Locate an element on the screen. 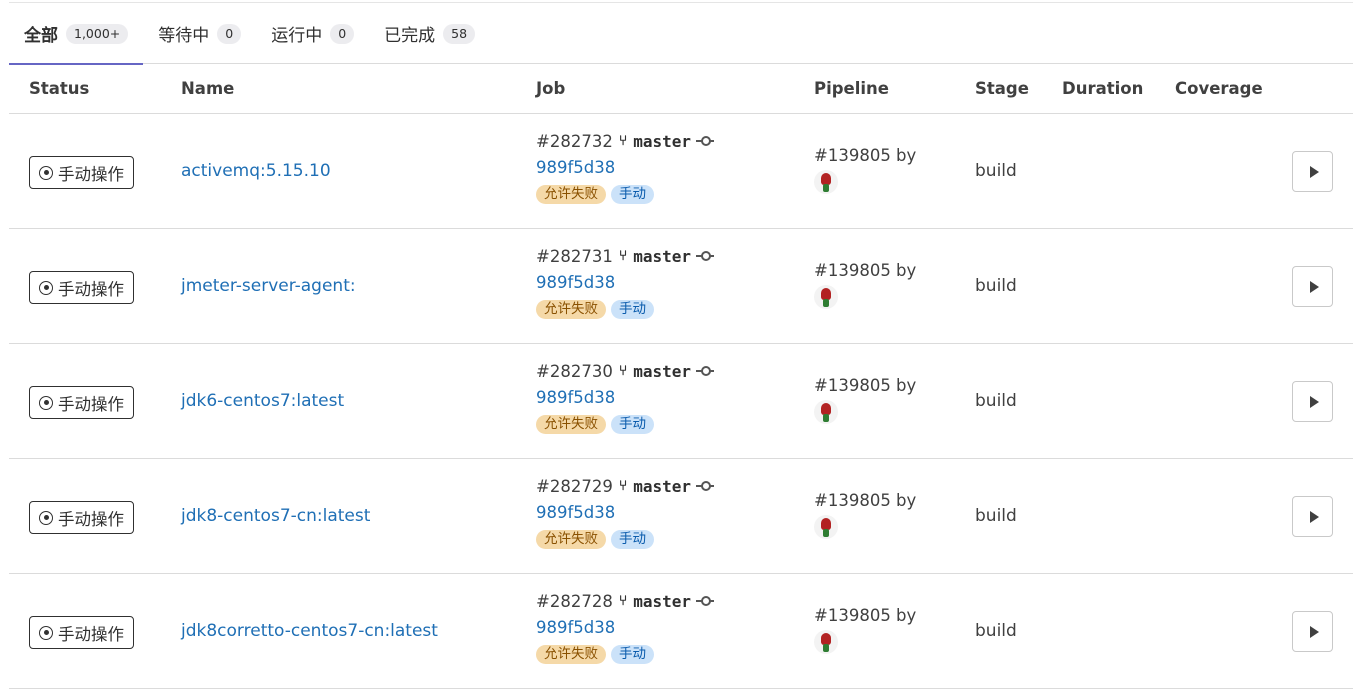 This screenshot has width=1359, height=696. job-id-link: #282728 is located at coordinates (574, 601).